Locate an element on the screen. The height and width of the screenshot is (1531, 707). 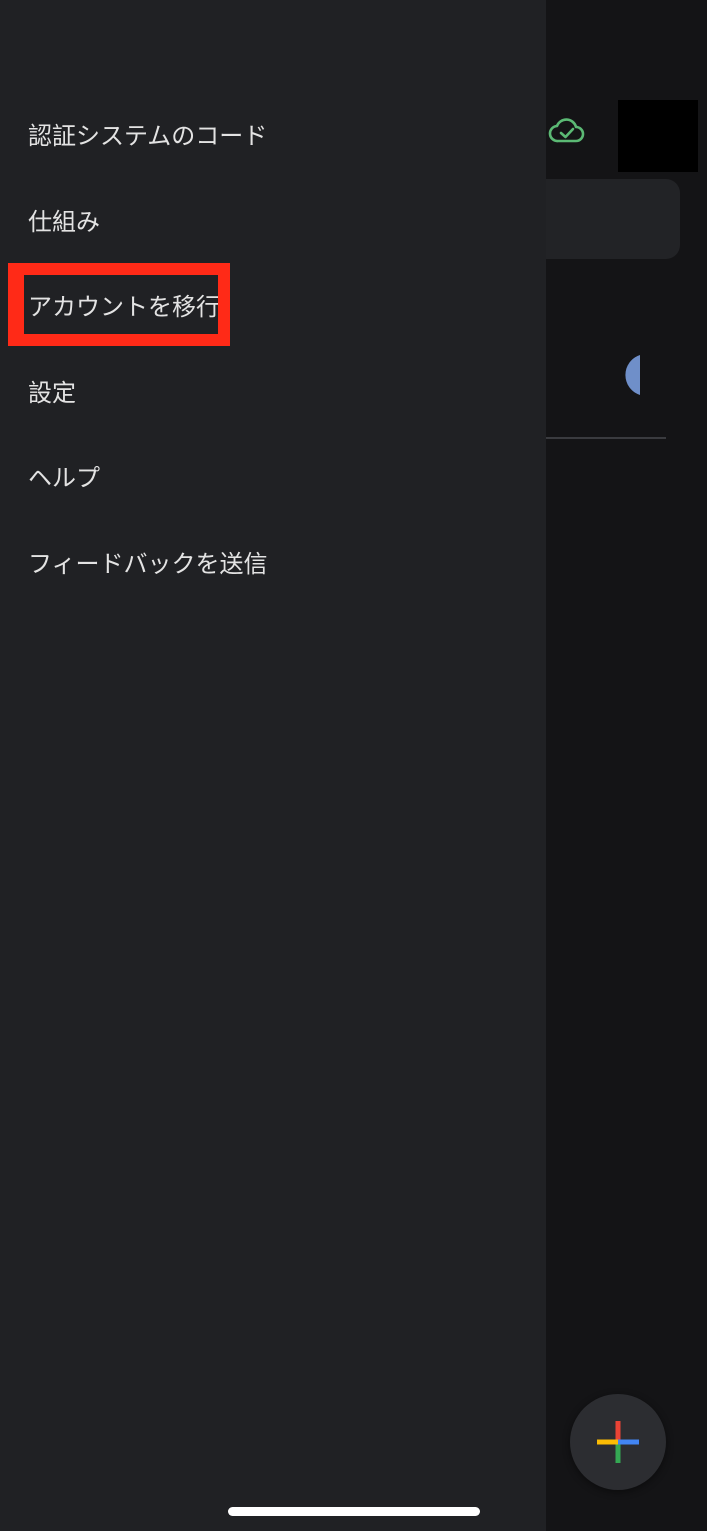
list-divider is located at coordinates (606, 438).